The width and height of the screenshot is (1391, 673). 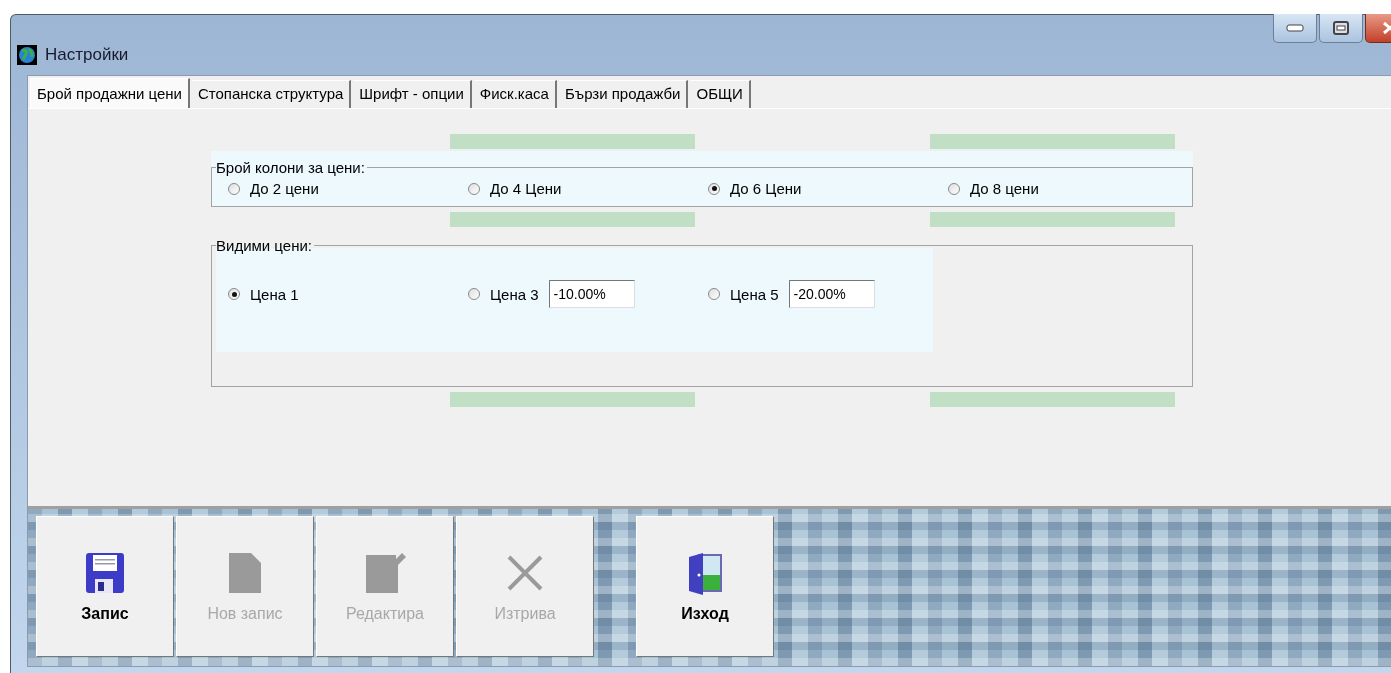 I want to click on toolbar-button: Запис, so click(x=105, y=586).